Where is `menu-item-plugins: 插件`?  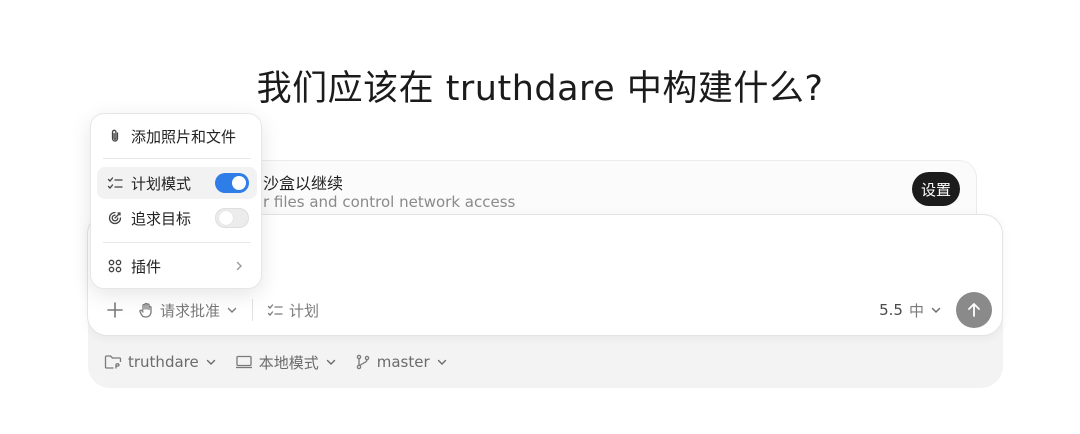 menu-item-plugins: 插件 is located at coordinates (177, 266).